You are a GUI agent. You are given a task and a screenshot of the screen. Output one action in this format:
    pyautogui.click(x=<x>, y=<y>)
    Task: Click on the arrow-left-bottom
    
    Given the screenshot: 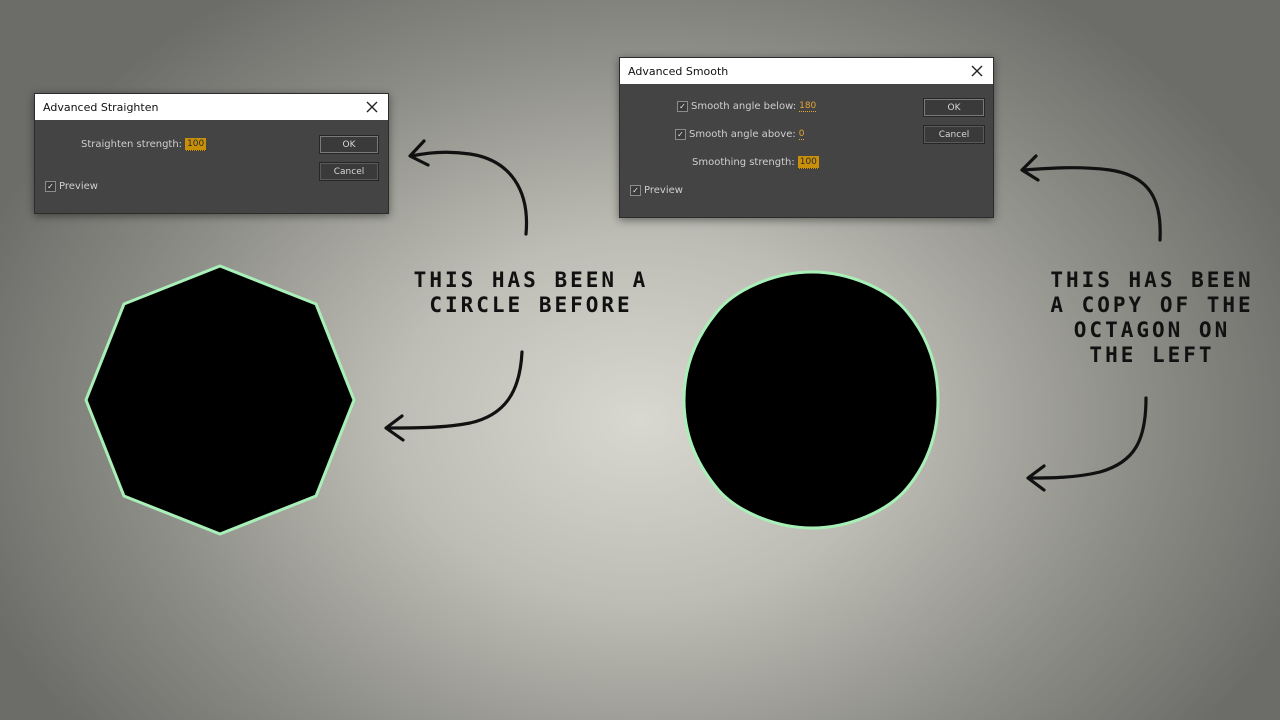 What is the action you would take?
    pyautogui.click(x=455, y=390)
    